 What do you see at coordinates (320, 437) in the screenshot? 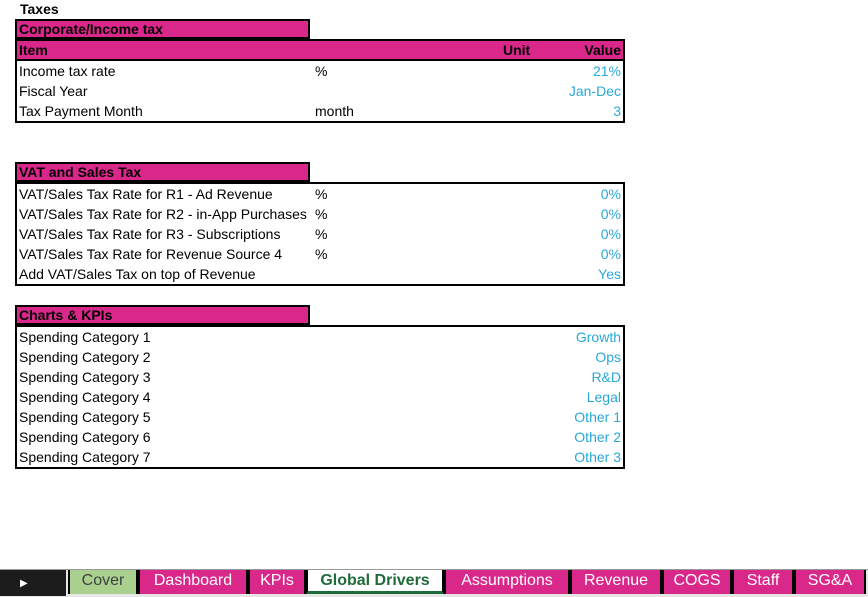
I see `table-row: Spending Category 6 Other 2` at bounding box center [320, 437].